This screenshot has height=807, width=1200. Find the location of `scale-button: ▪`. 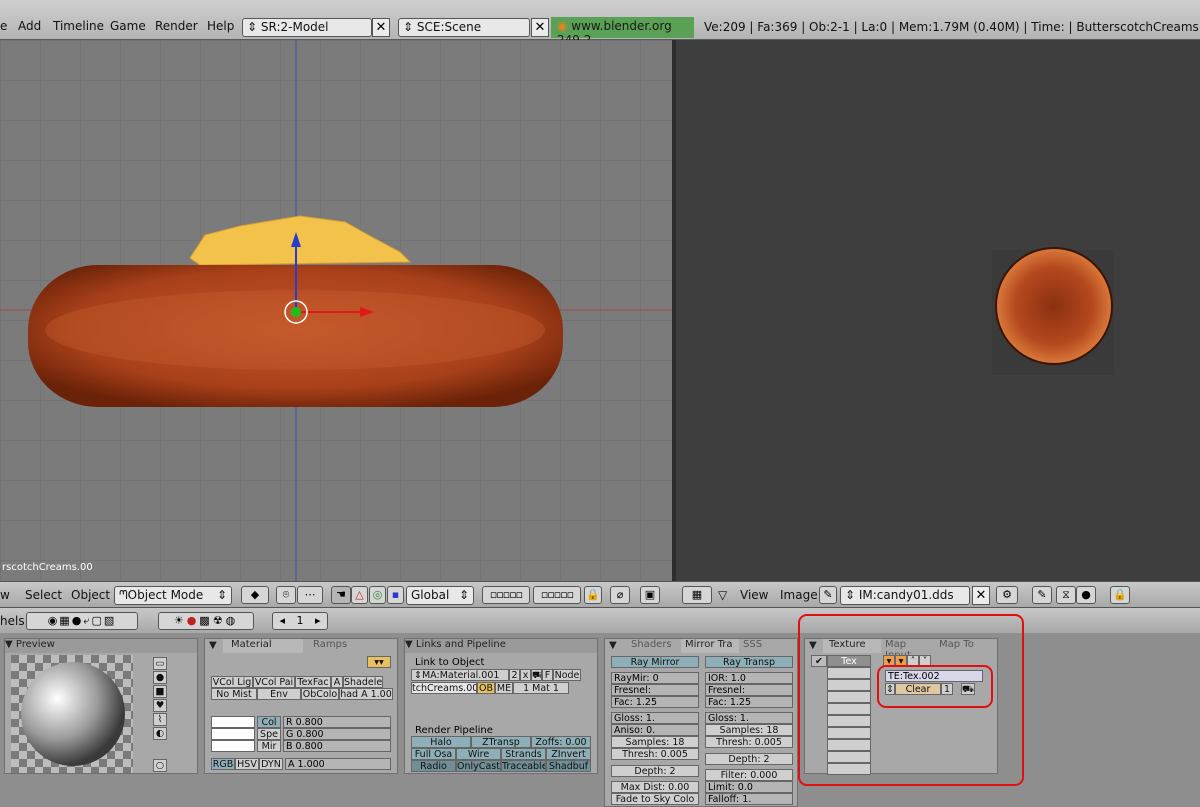

scale-button: ▪ is located at coordinates (395, 595).